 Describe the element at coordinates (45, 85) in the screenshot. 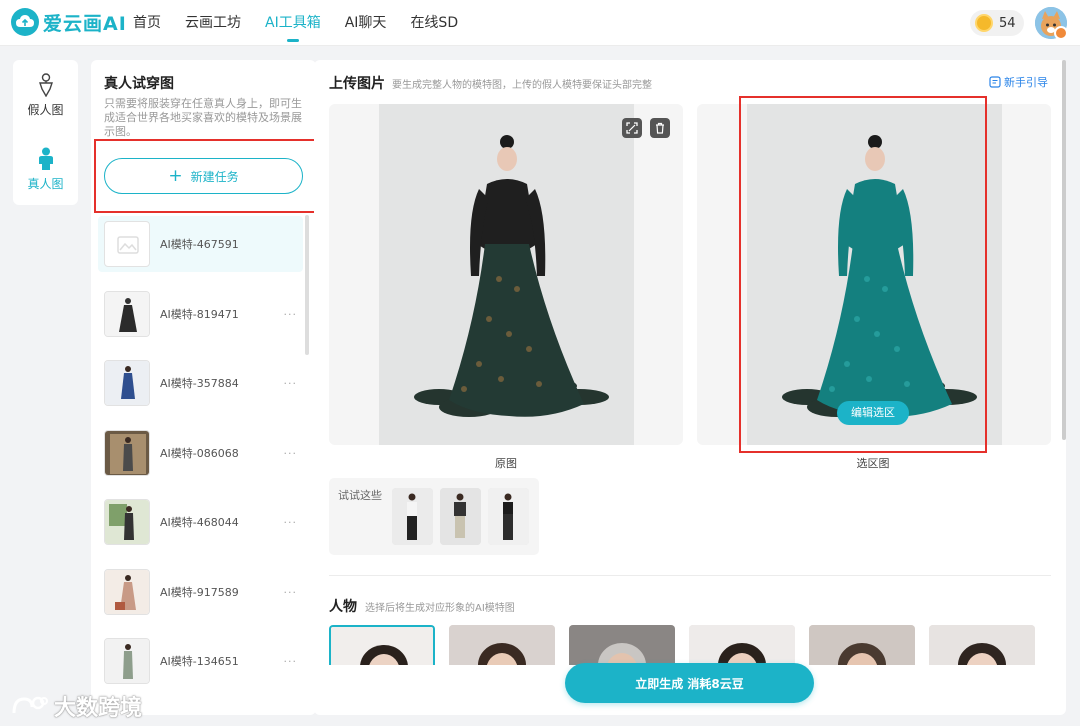

I see `mannequin-icon` at that location.